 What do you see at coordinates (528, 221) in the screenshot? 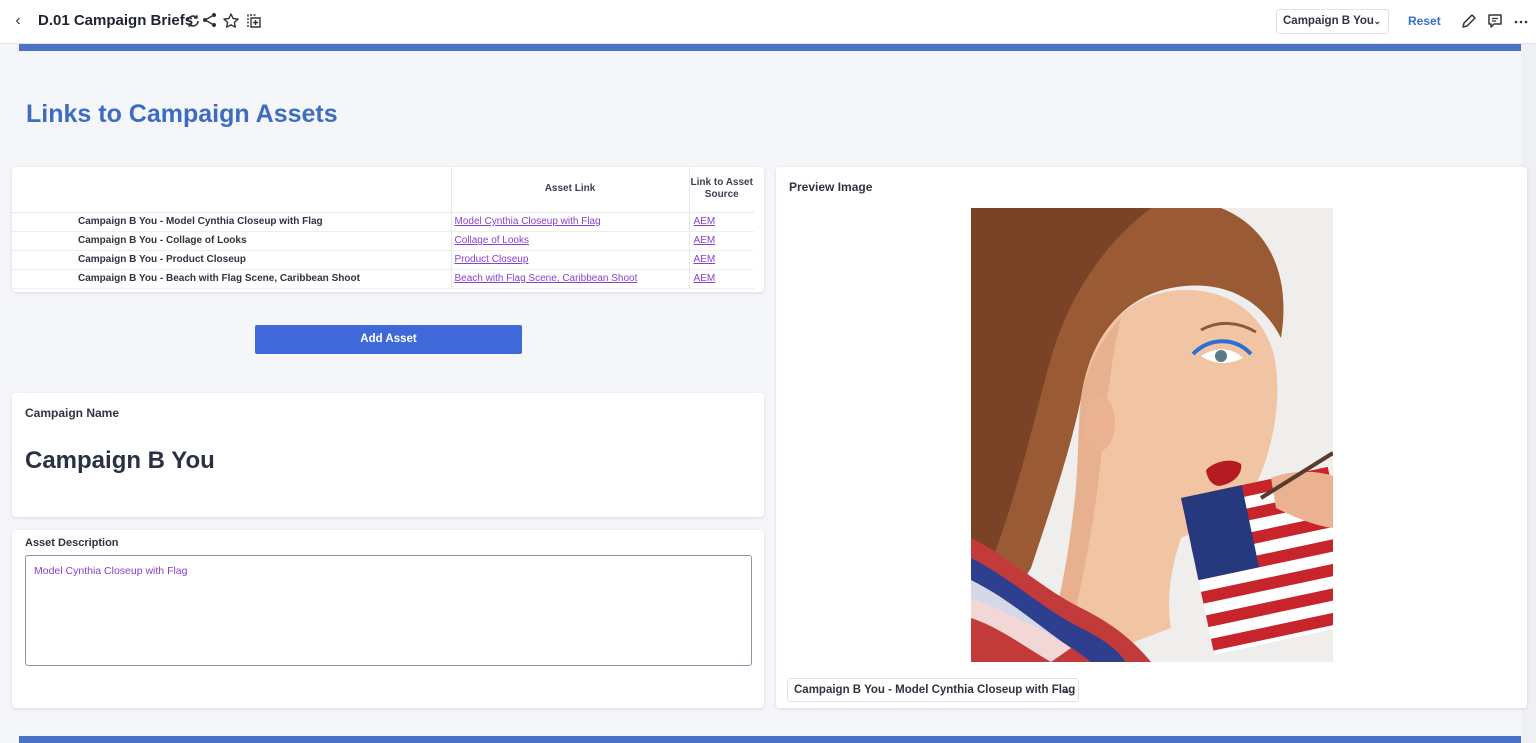
I see `asset-link: Model Cynthia Closeup with Flag` at bounding box center [528, 221].